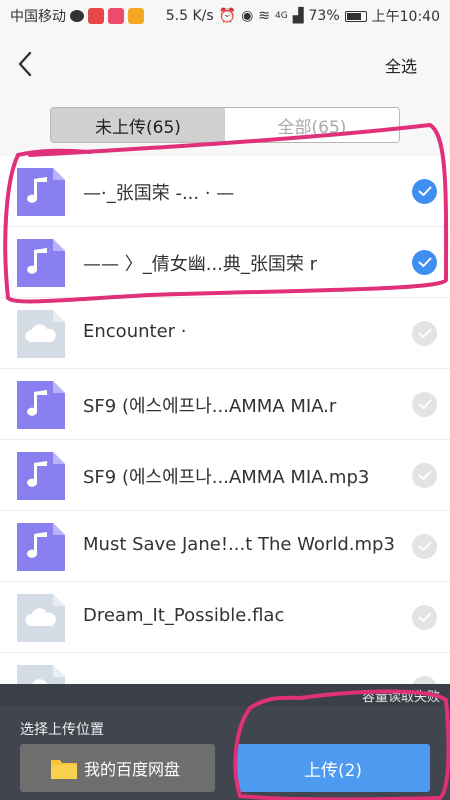 This screenshot has width=450, height=800. I want to click on file-row: Must Save Jane!...t The World.mp3, so click(225, 546).